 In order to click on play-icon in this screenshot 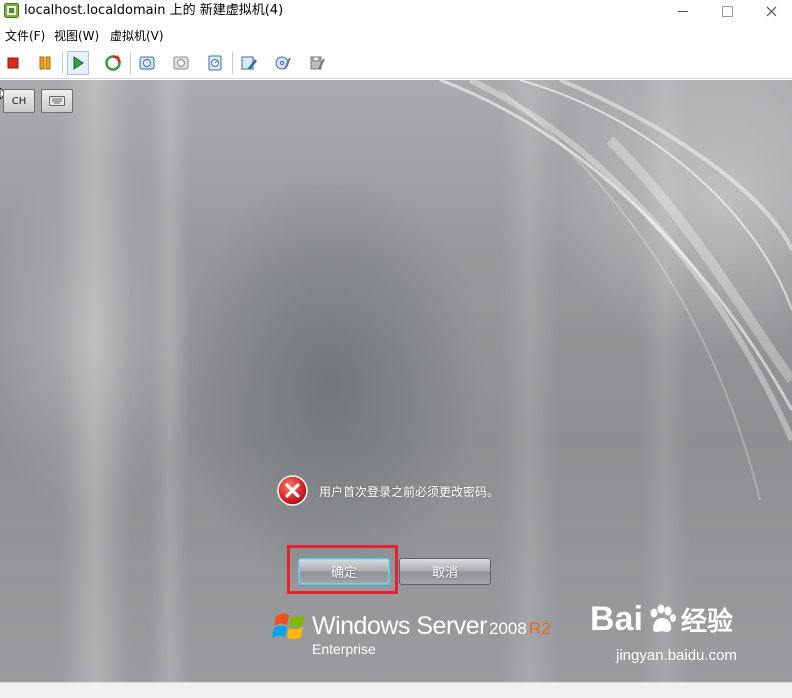, I will do `click(78, 63)`.